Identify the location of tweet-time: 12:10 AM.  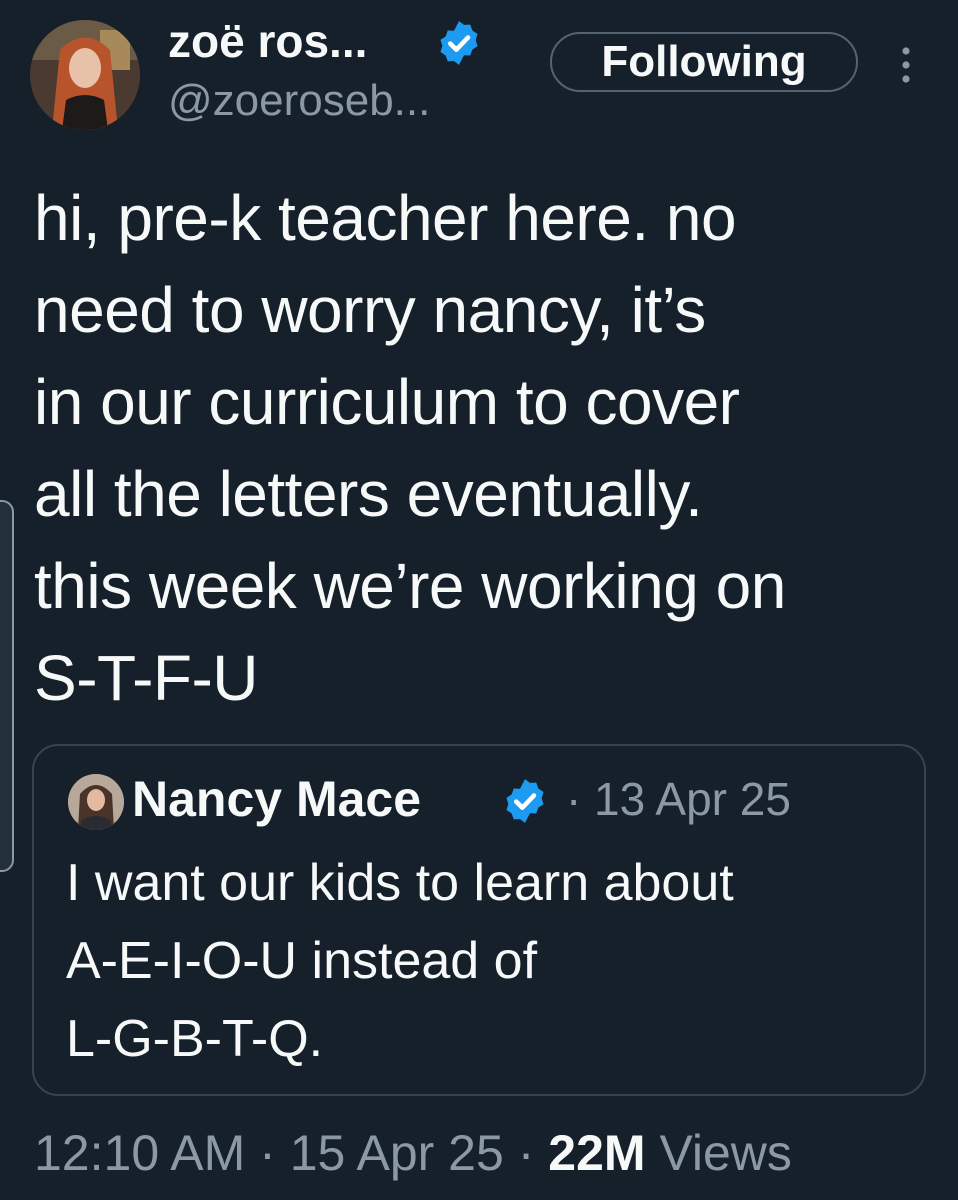
(139, 1153).